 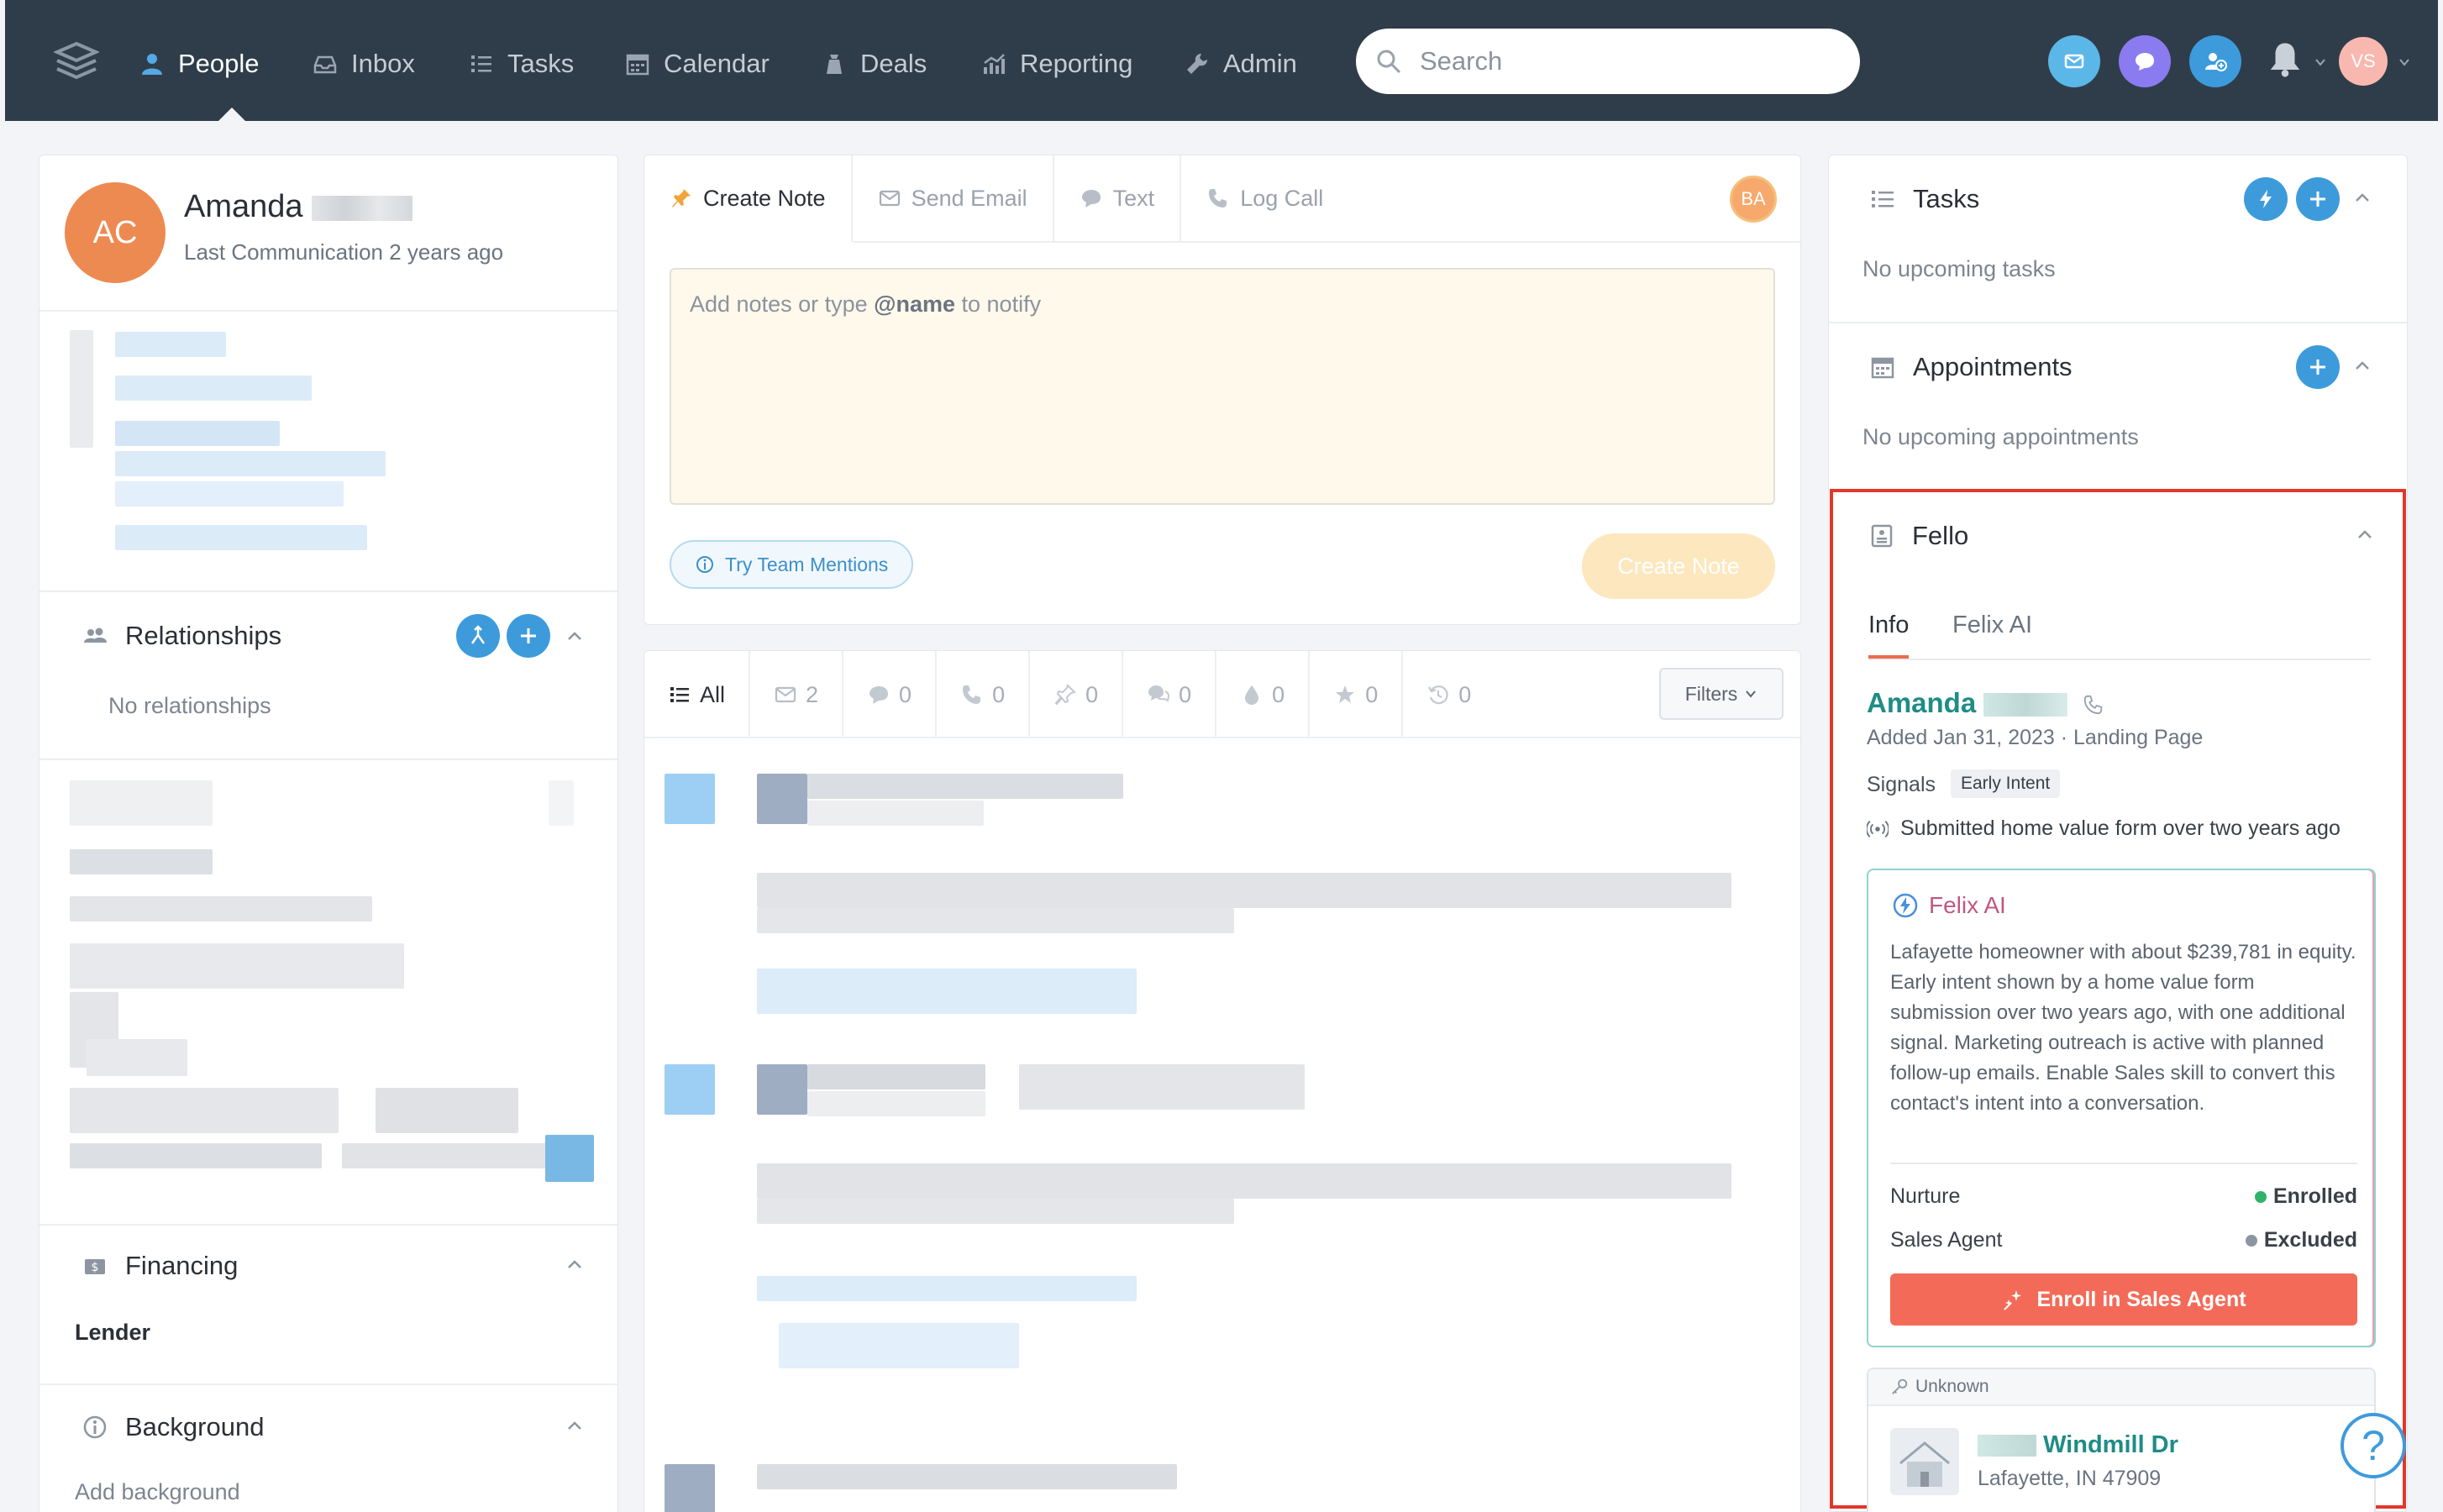 I want to click on filter-calls: 0, so click(x=984, y=694).